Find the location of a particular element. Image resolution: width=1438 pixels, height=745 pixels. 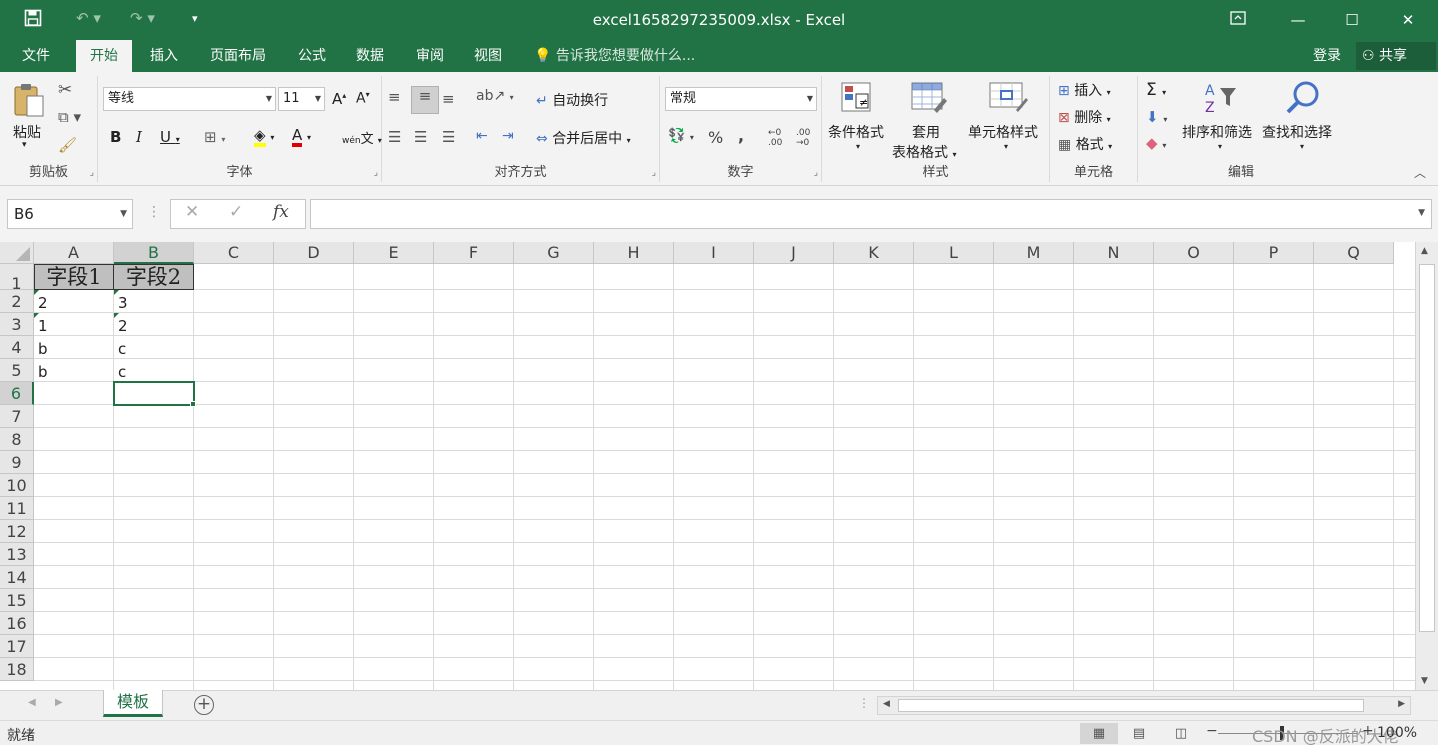

row-header-6: 6 is located at coordinates (17, 393).